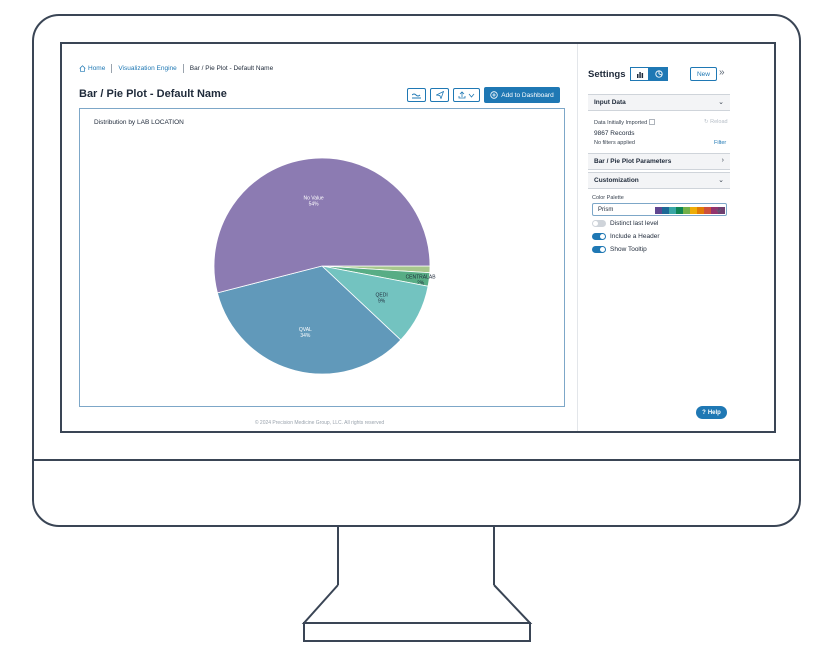 This screenshot has width=829, height=664. I want to click on bar-view-toggle, so click(639, 74).